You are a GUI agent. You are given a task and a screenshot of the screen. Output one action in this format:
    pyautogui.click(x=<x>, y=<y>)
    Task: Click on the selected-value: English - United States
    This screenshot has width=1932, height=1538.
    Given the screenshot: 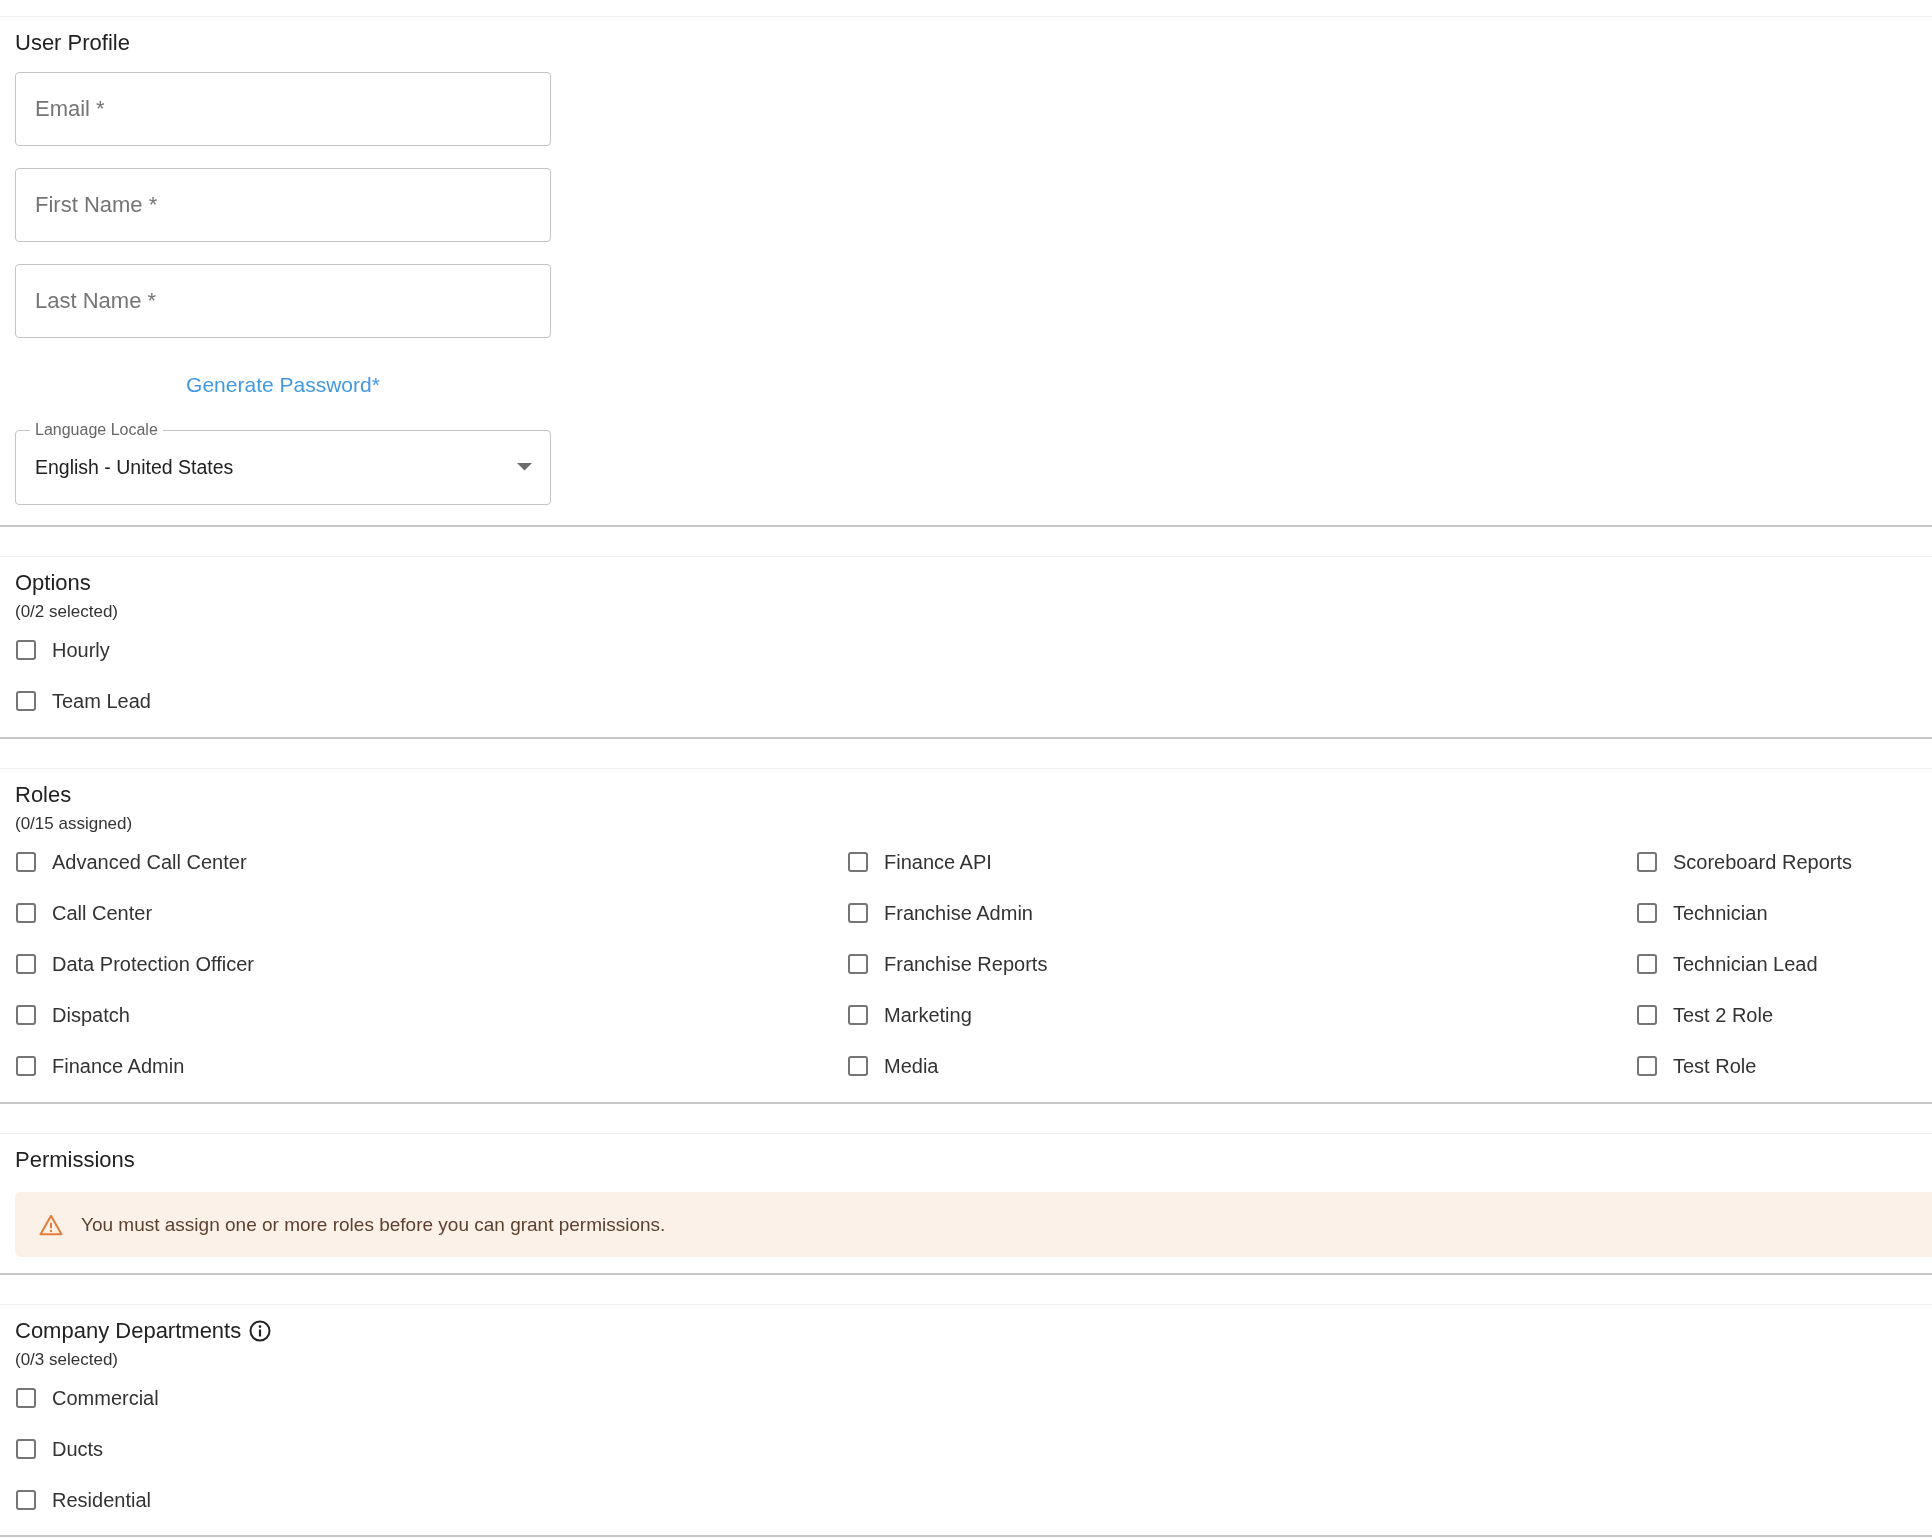 What is the action you would take?
    pyautogui.click(x=134, y=467)
    